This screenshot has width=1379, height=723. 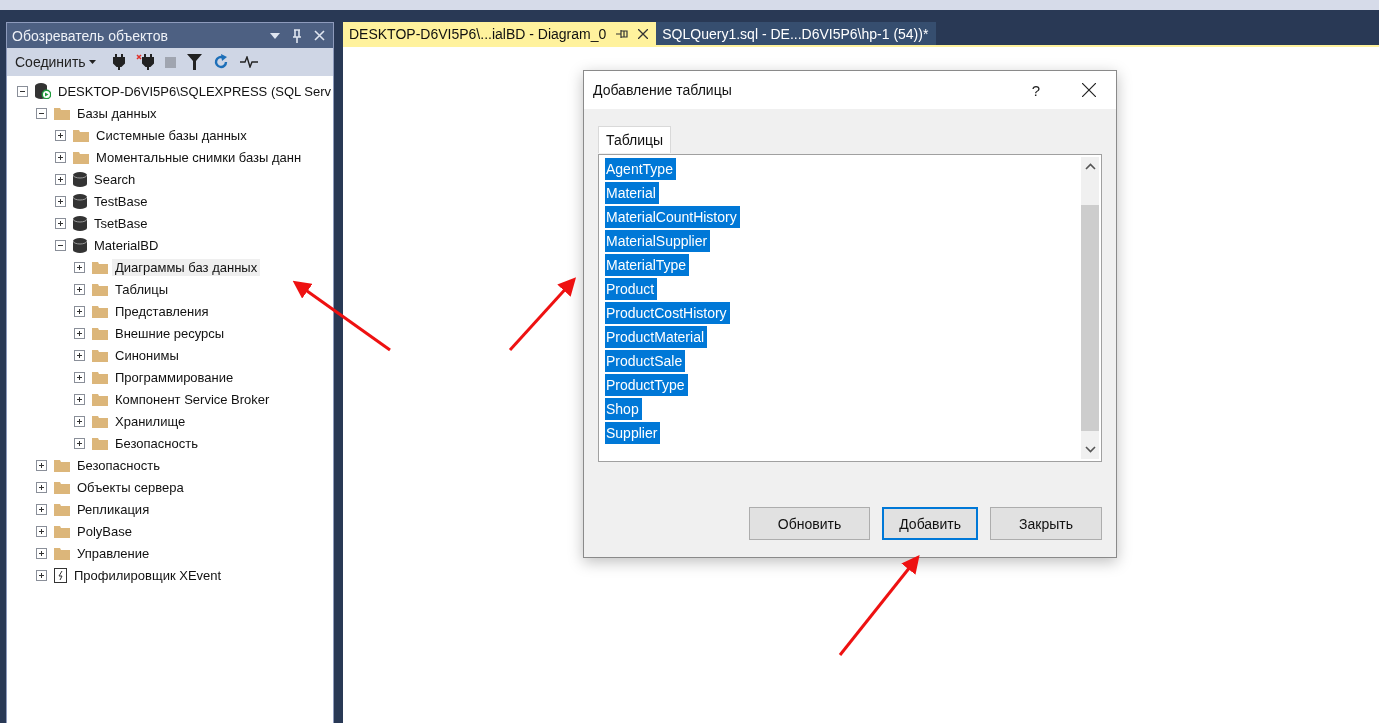 What do you see at coordinates (130, 487) in the screenshot?
I see `tree-item: Объекты сервера` at bounding box center [130, 487].